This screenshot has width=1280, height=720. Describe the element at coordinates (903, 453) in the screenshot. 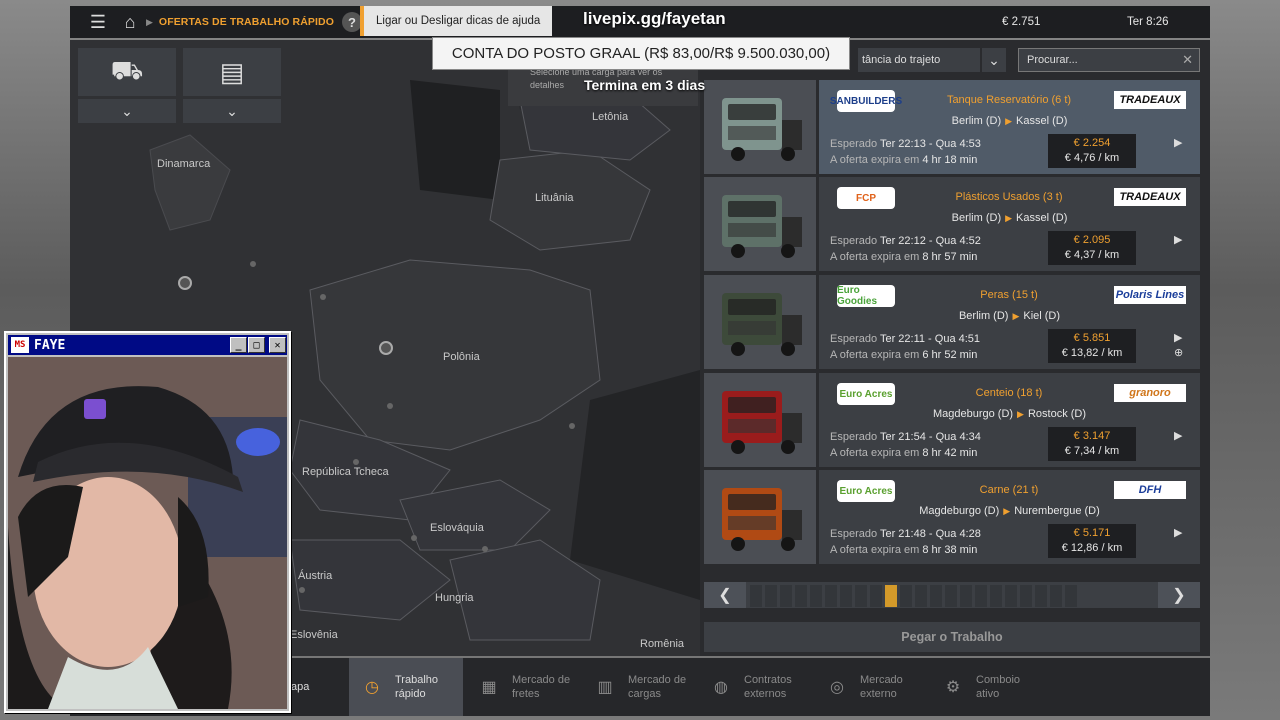

I see `offer-expiry: A oferta expira em 8 hr 42 min` at that location.